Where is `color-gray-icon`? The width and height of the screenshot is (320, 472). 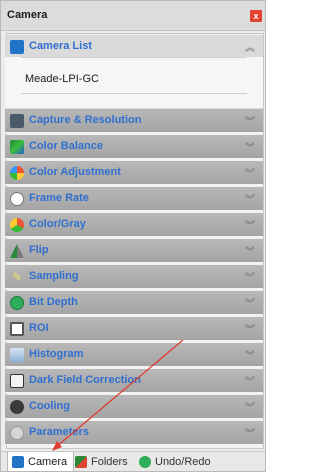
color-gray-icon is located at coordinates (17, 225).